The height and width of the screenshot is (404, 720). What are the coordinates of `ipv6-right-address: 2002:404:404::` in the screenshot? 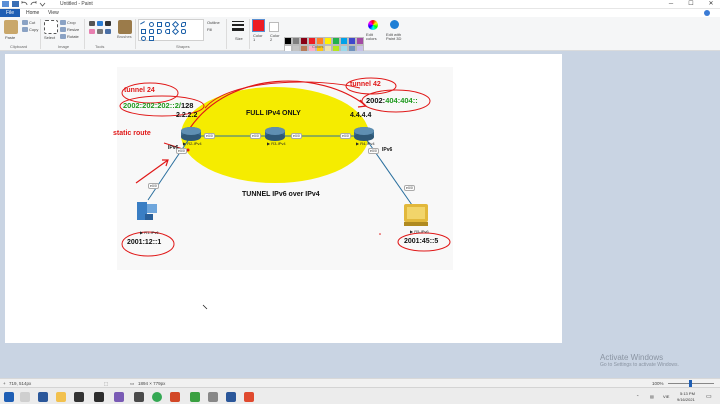 It's located at (392, 100).